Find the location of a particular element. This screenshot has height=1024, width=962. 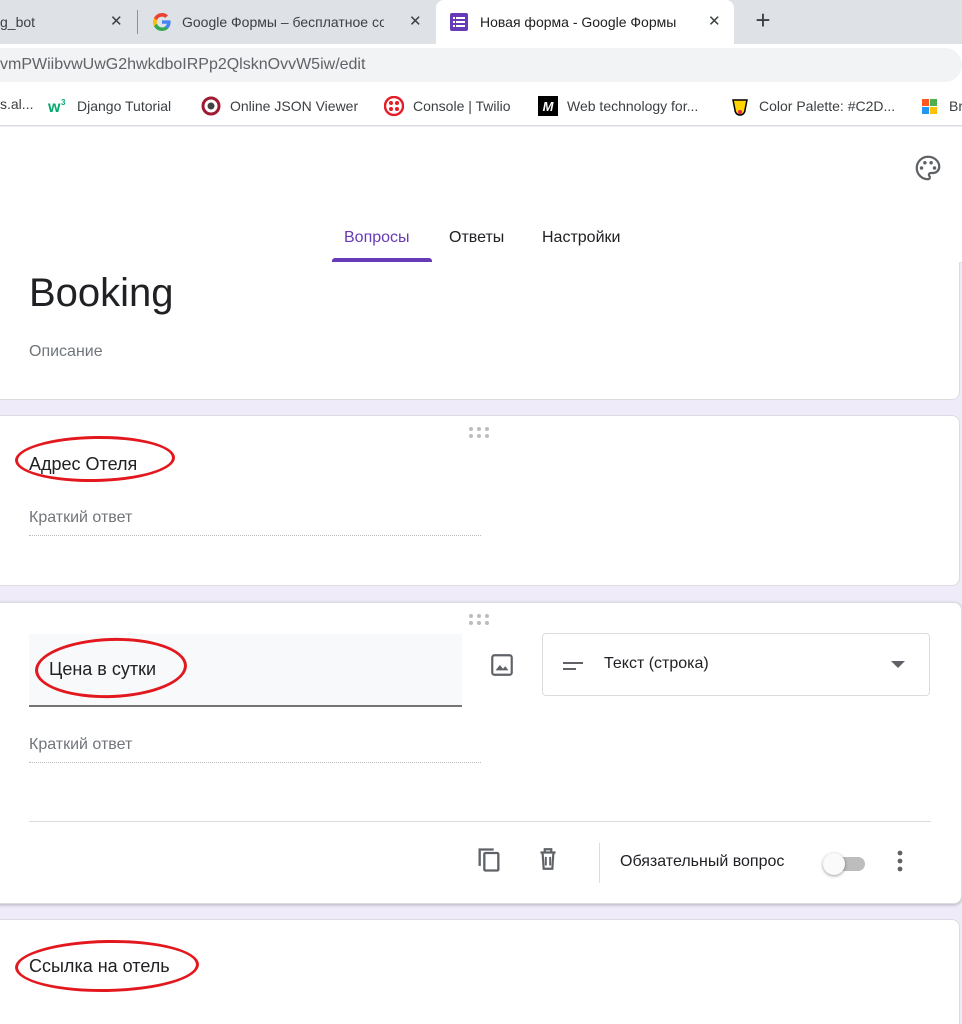

question-type-label: Текст (строка) is located at coordinates (656, 663).